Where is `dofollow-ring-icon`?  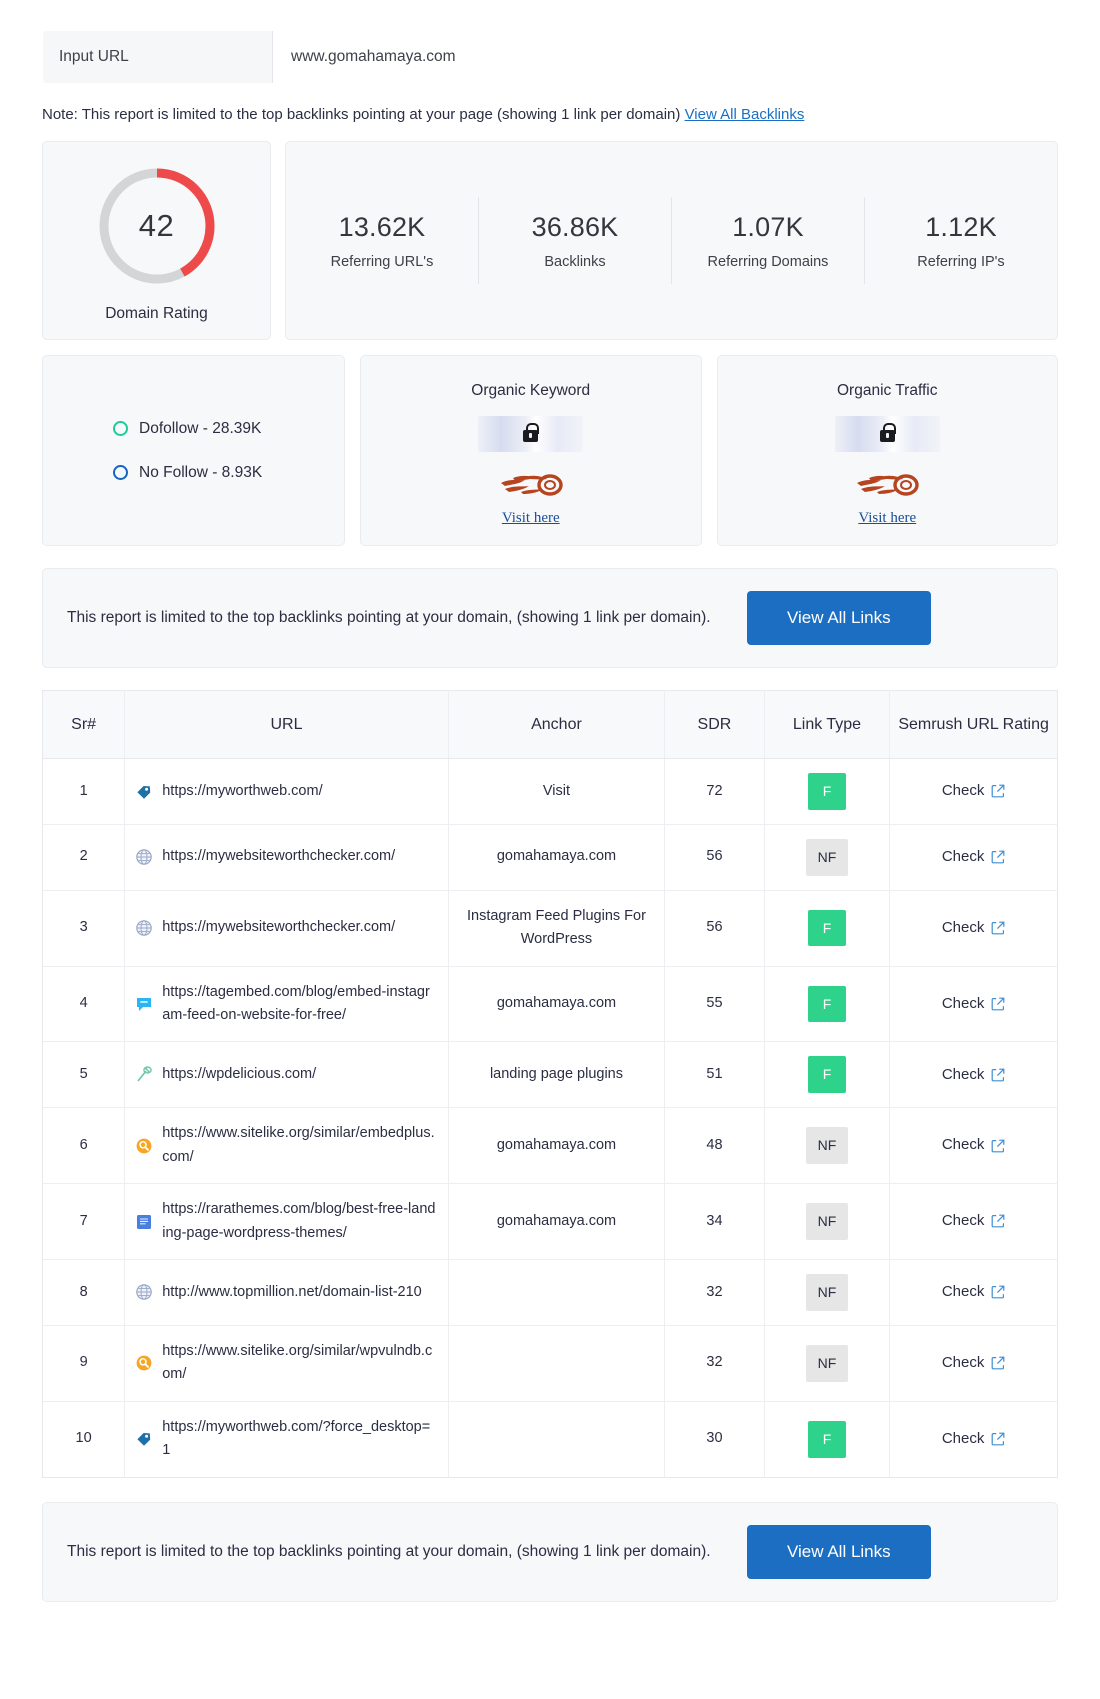
dofollow-ring-icon is located at coordinates (120, 428).